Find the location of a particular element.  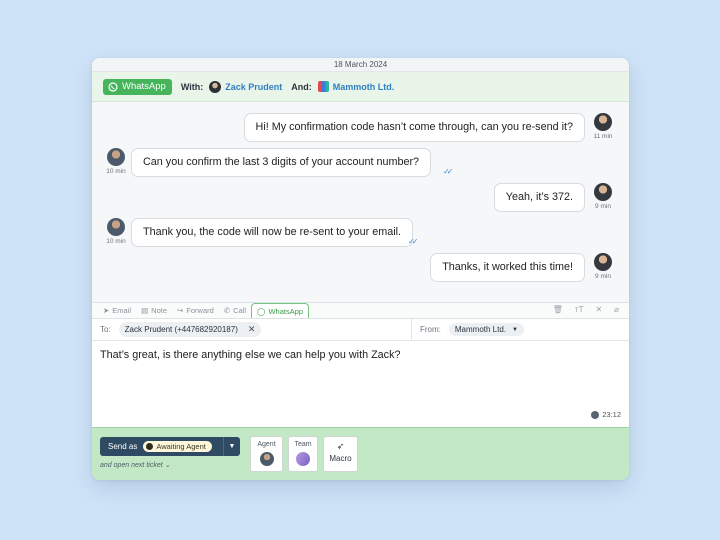

agent-label: Agent is located at coordinates (266, 444).